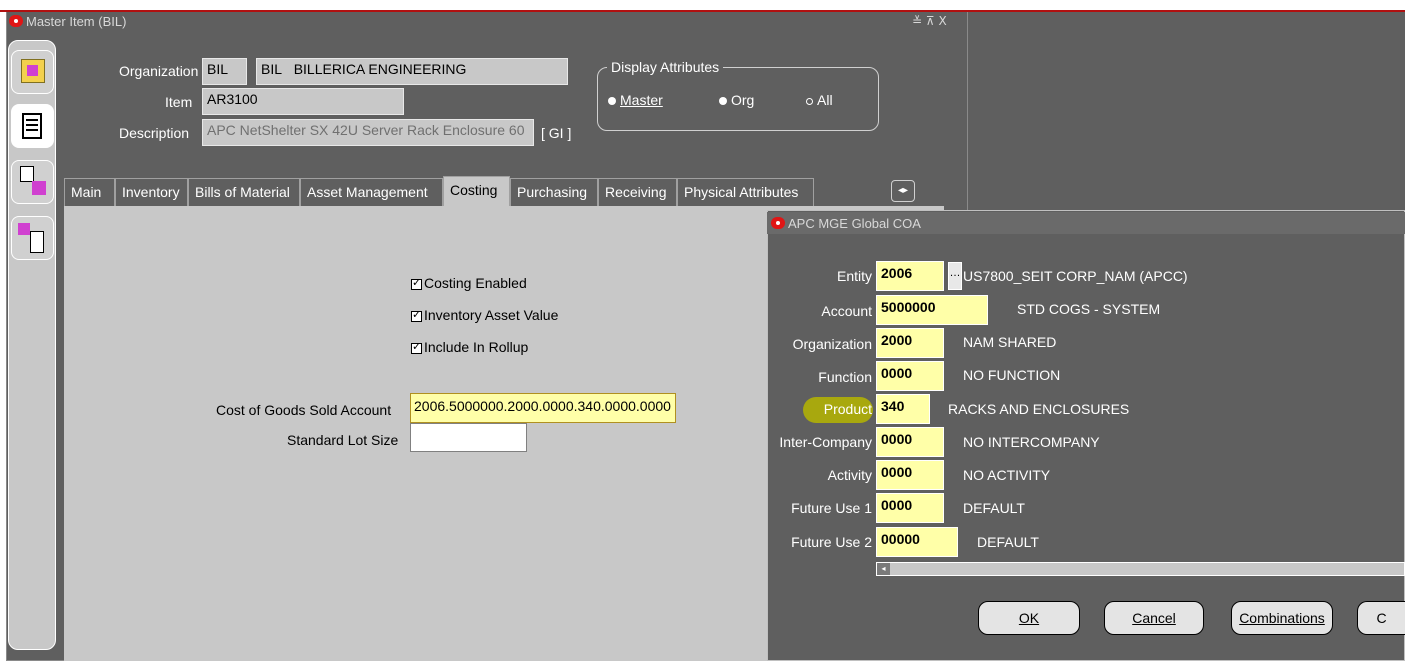 The width and height of the screenshot is (1405, 661). I want to click on include-in-rollup-label: Include In Rollup, so click(476, 347).